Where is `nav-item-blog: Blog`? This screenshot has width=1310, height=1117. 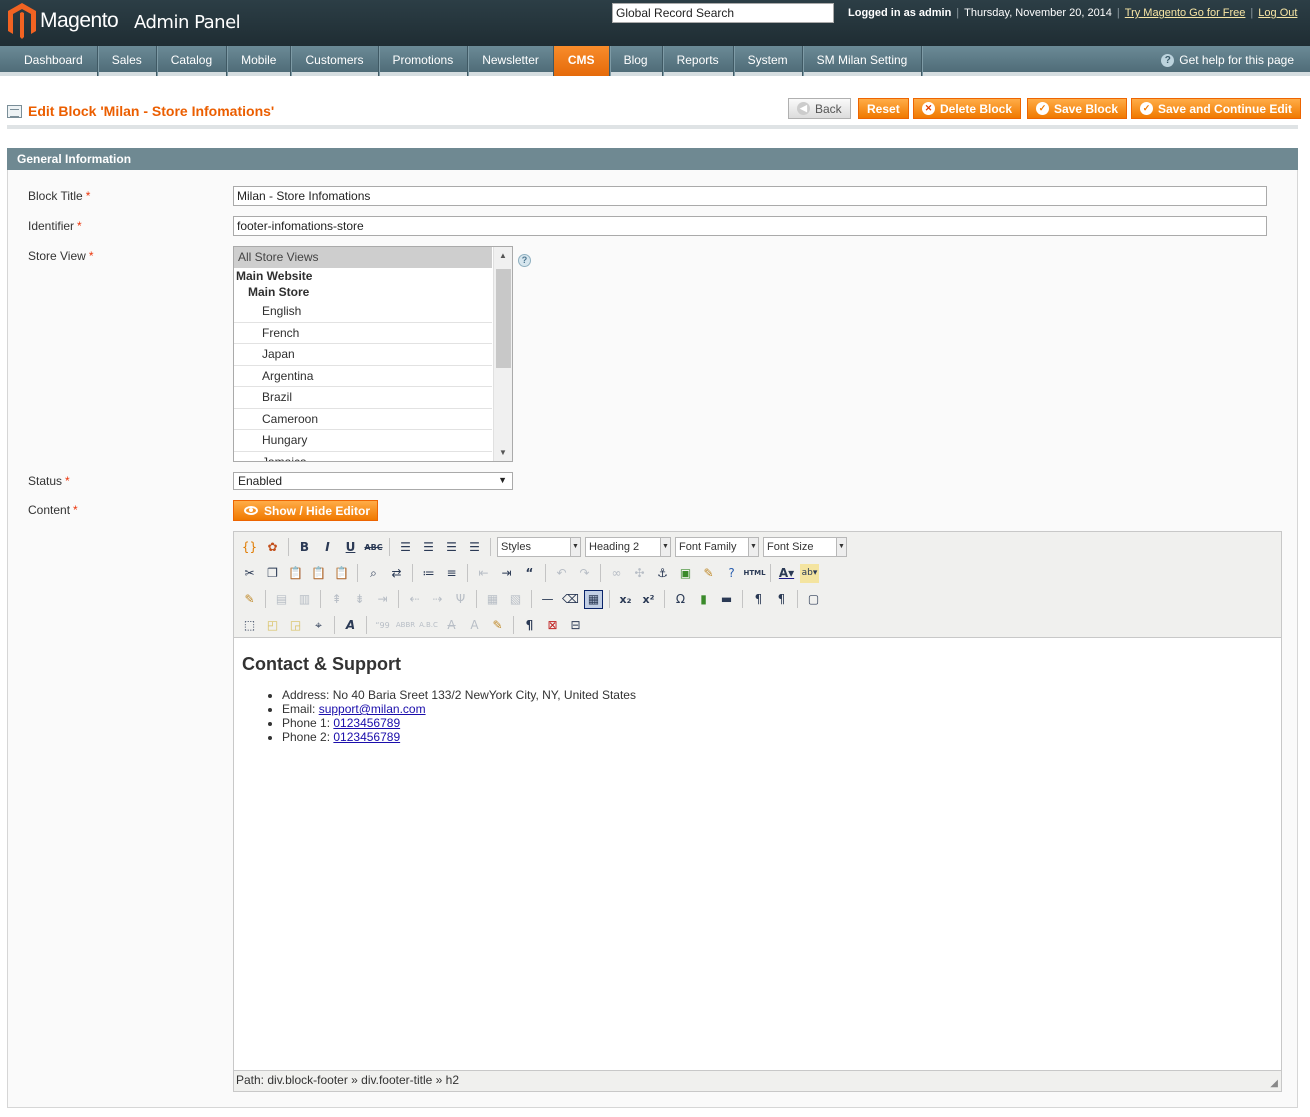
nav-item-blog: Blog is located at coordinates (636, 61).